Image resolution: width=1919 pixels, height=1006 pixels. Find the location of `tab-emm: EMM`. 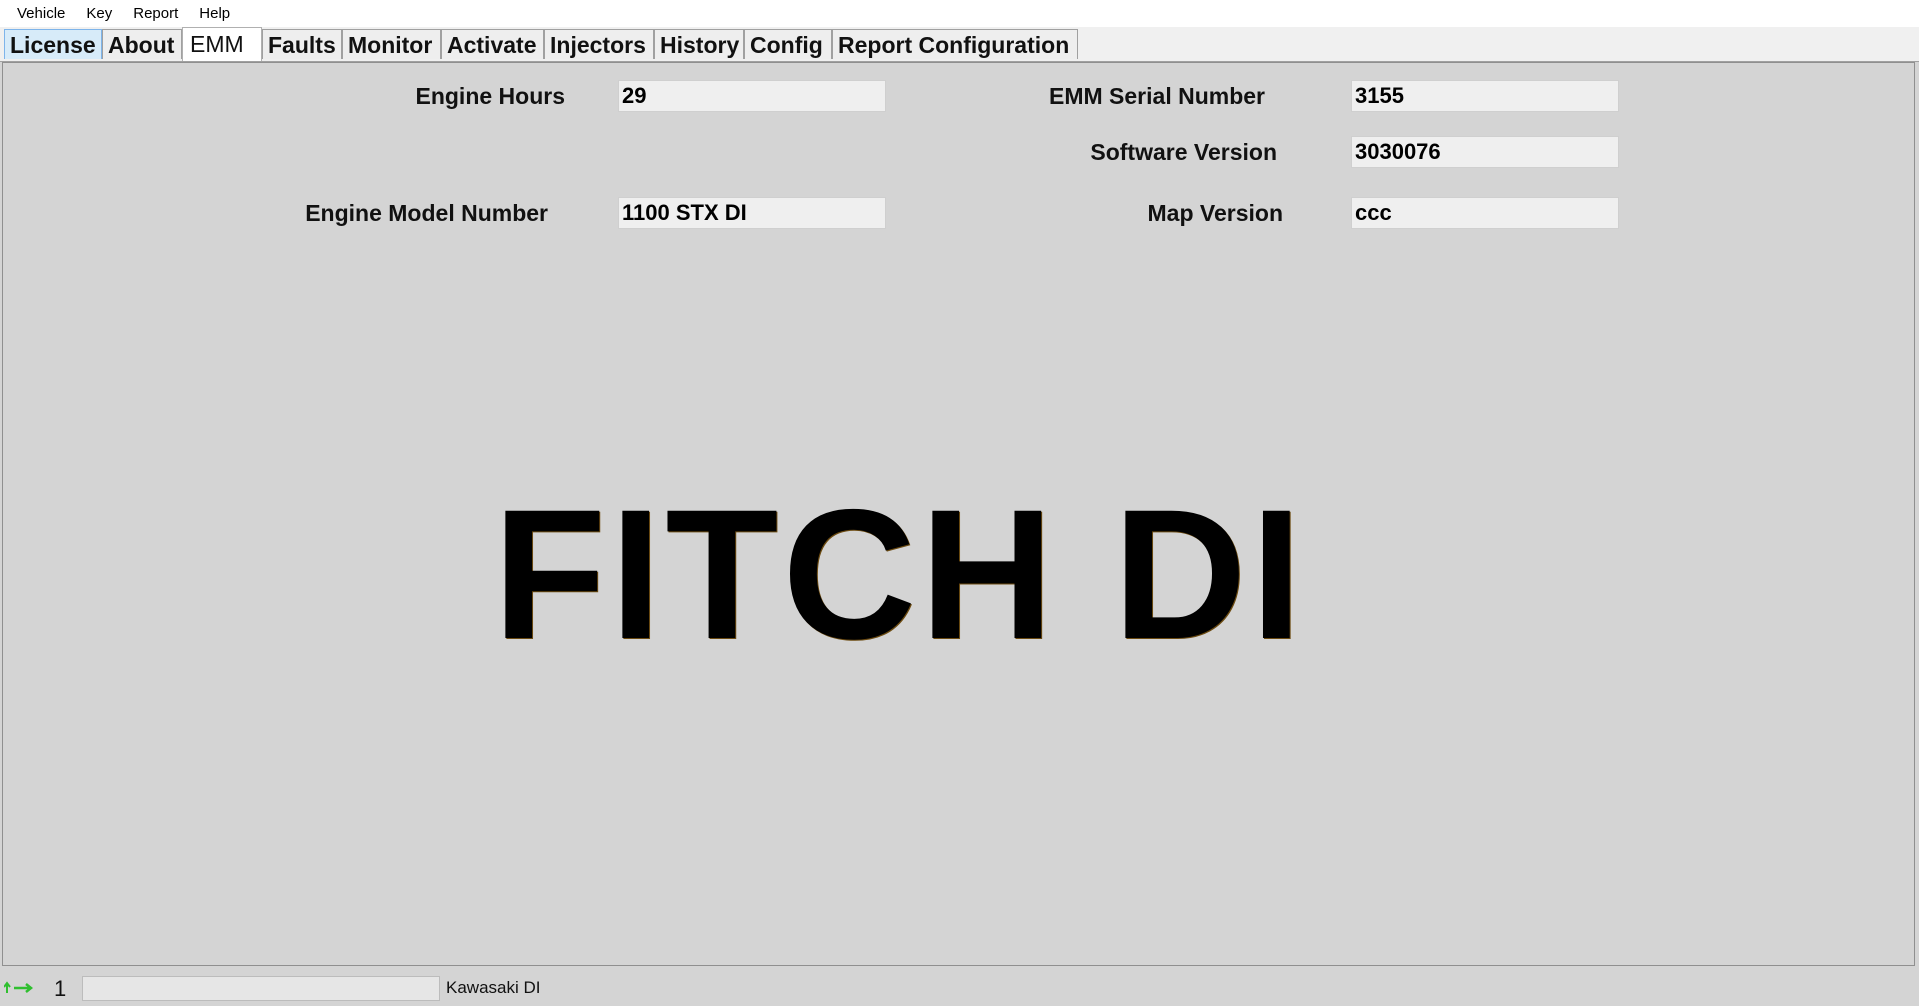

tab-emm: EMM is located at coordinates (222, 44).